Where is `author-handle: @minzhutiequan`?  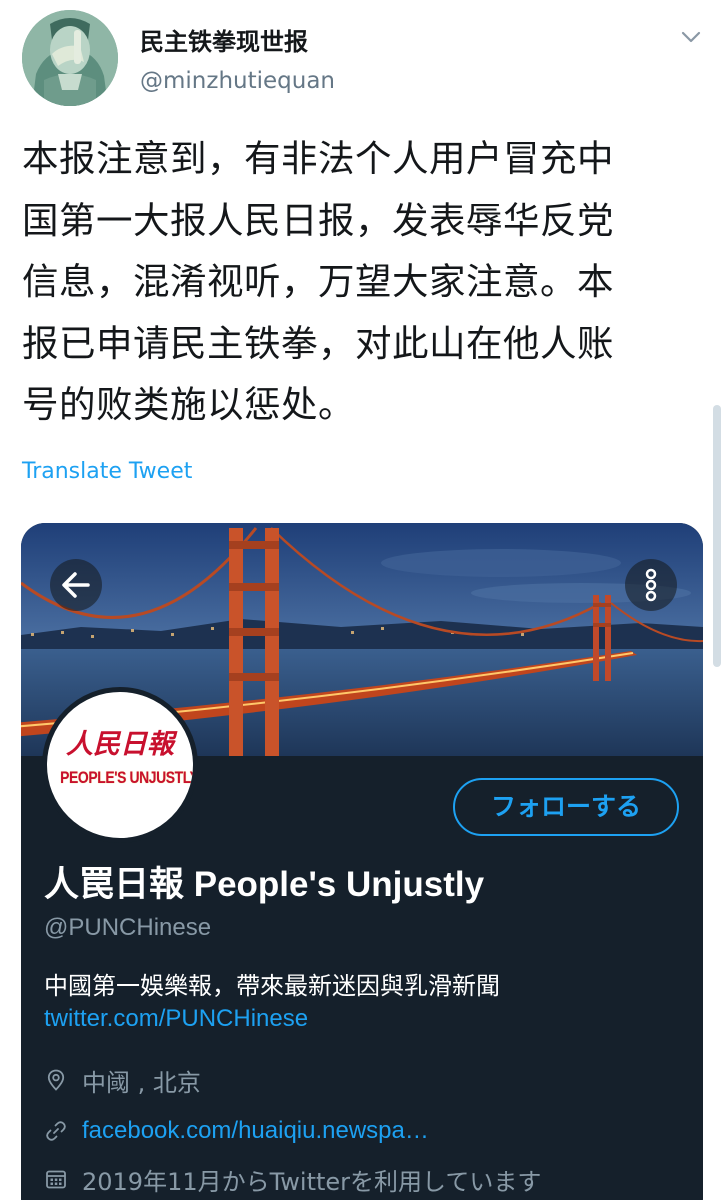 author-handle: @minzhutiequan is located at coordinates (237, 81).